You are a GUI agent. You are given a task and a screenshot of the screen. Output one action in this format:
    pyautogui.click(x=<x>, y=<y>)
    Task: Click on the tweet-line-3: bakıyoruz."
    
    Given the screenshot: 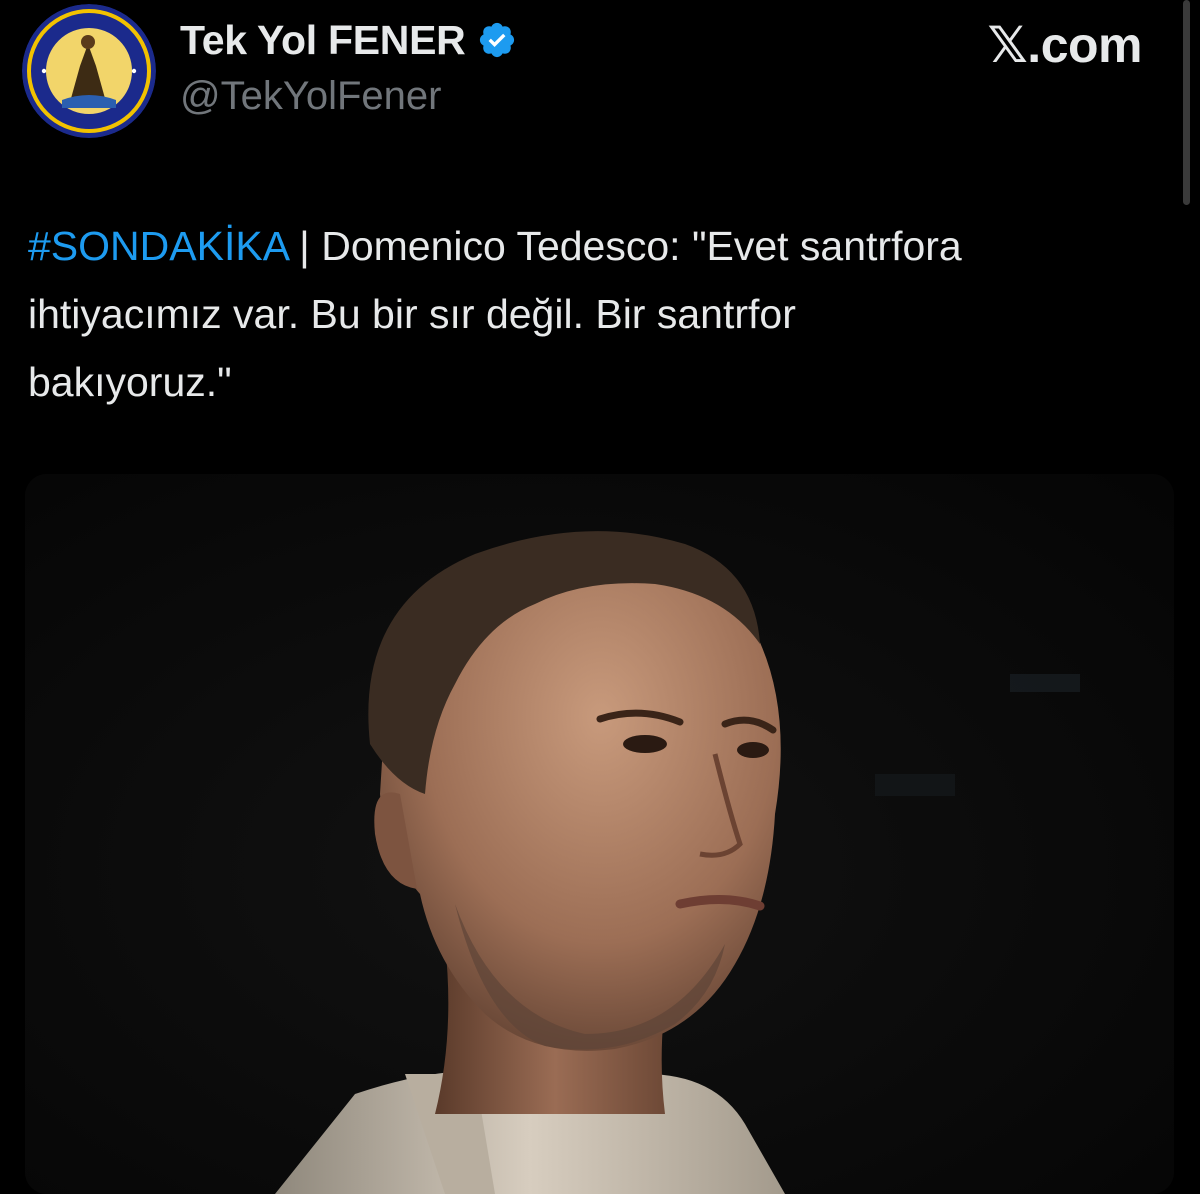 What is the action you would take?
    pyautogui.click(x=130, y=382)
    